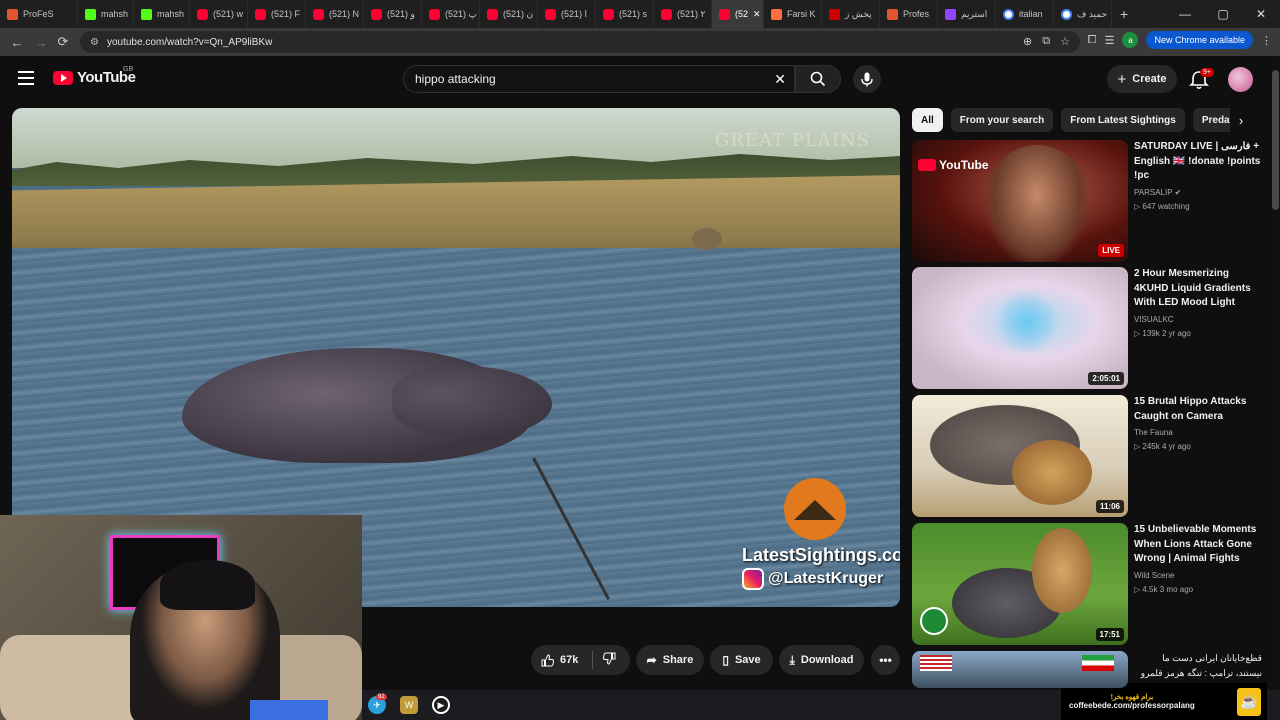 This screenshot has width=1280, height=720. Describe the element at coordinates (1198, 193) in the screenshot. I see `recommendation-channel: PARSALIP ✔` at that location.